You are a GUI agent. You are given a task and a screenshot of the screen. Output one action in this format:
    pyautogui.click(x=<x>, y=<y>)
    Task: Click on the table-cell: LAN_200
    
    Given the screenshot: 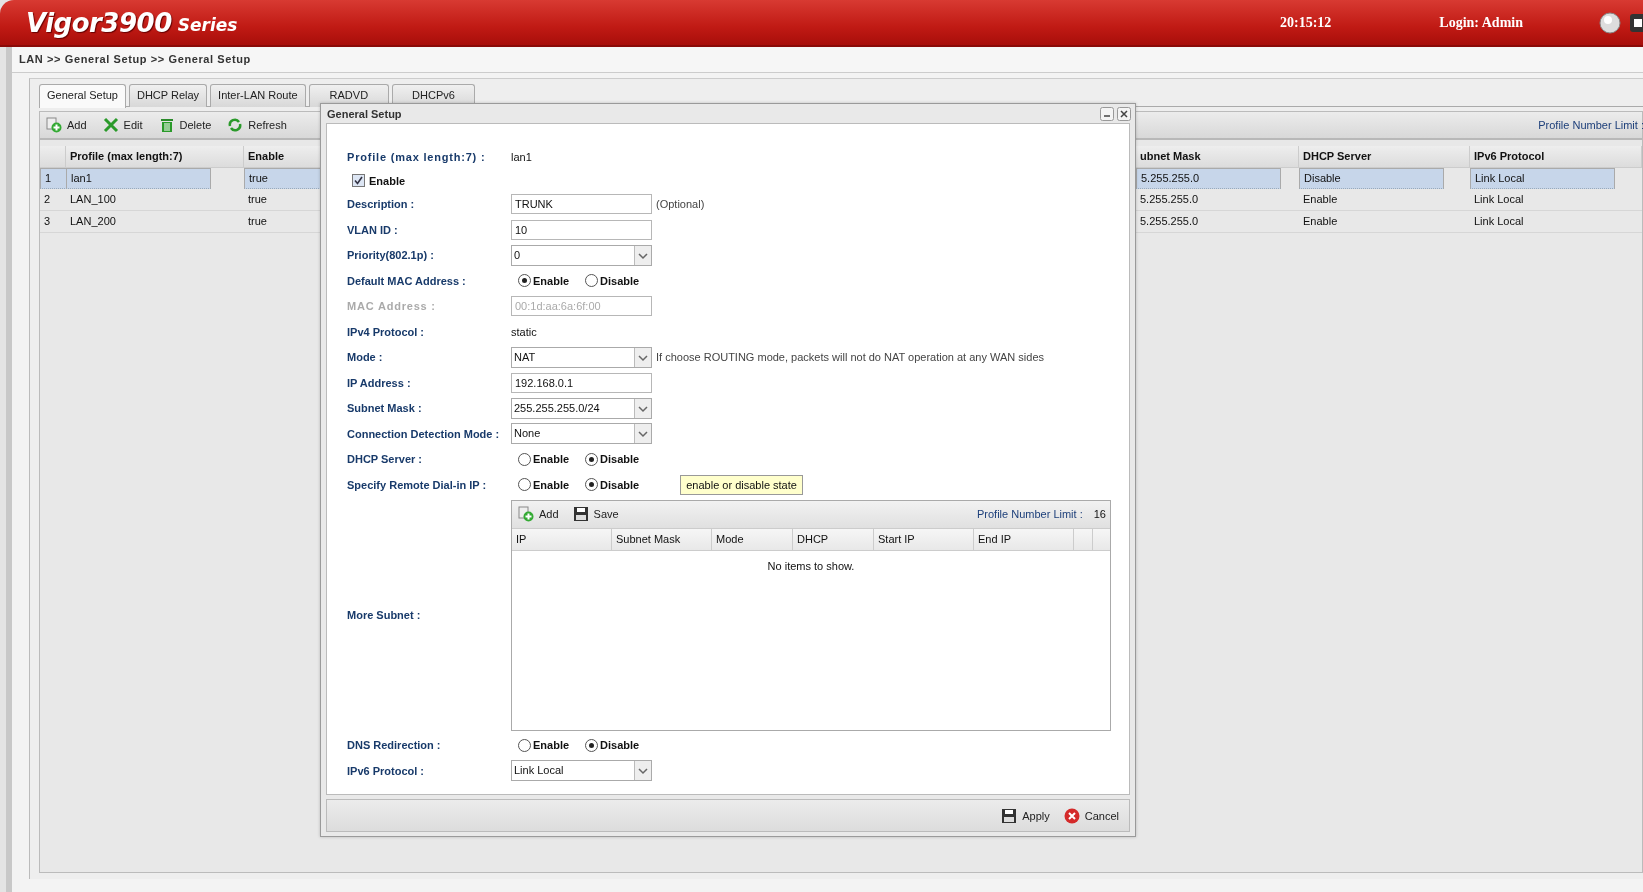 What is the action you would take?
    pyautogui.click(x=155, y=222)
    